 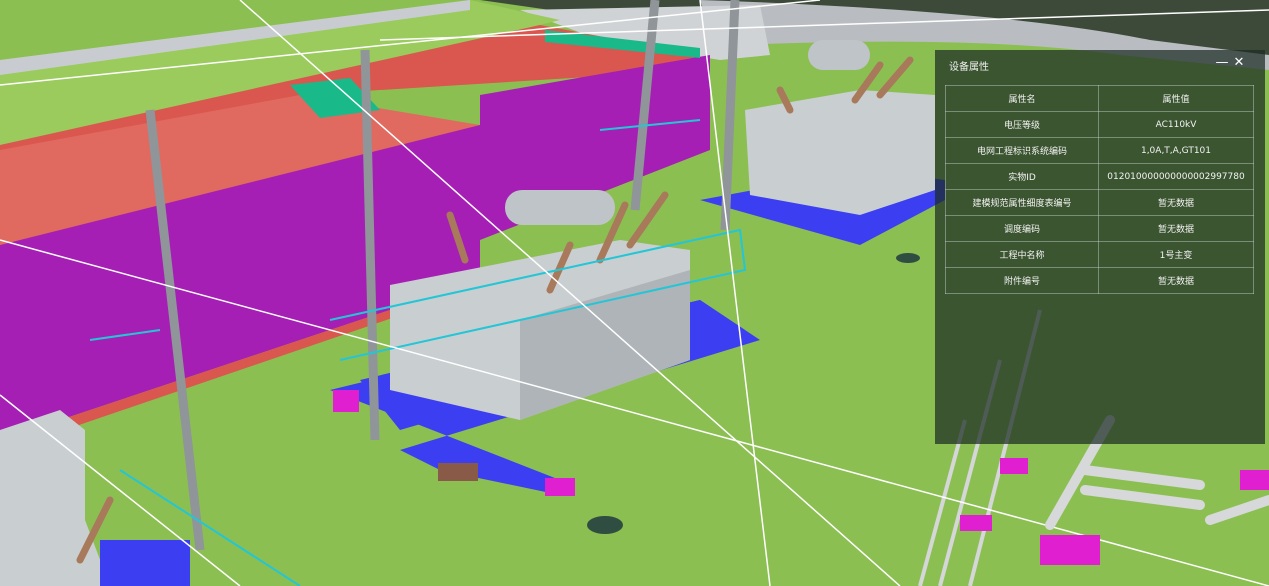 I want to click on property-name: 电网工程标识系统编码, so click(x=1022, y=150).